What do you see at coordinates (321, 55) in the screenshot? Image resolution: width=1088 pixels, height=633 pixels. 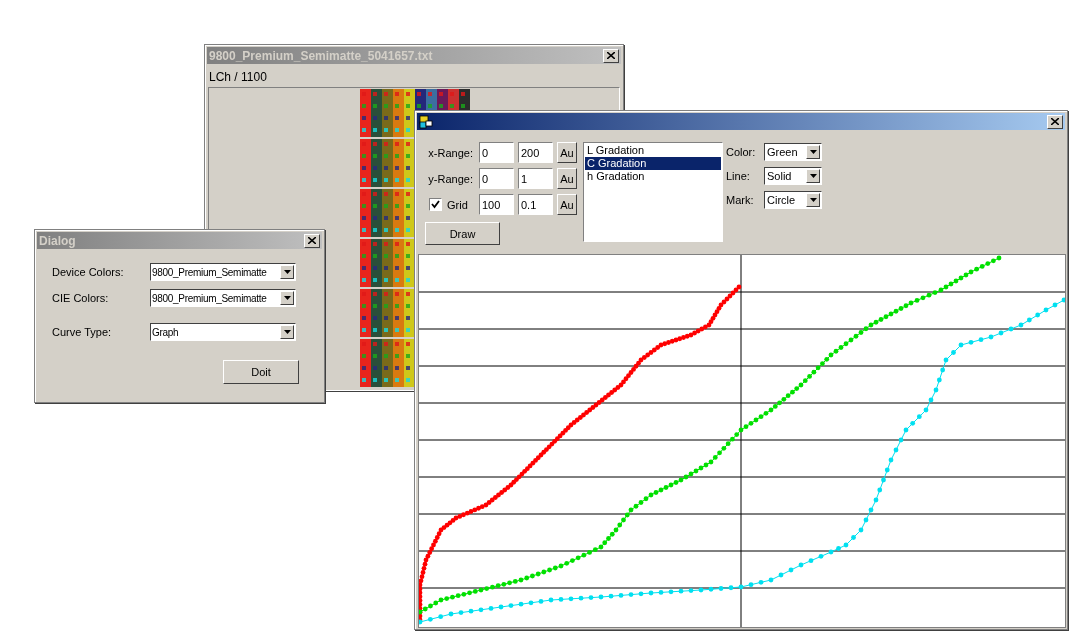 I see `window-title: 9800_Premium_Semimatte_5041657.txt` at bounding box center [321, 55].